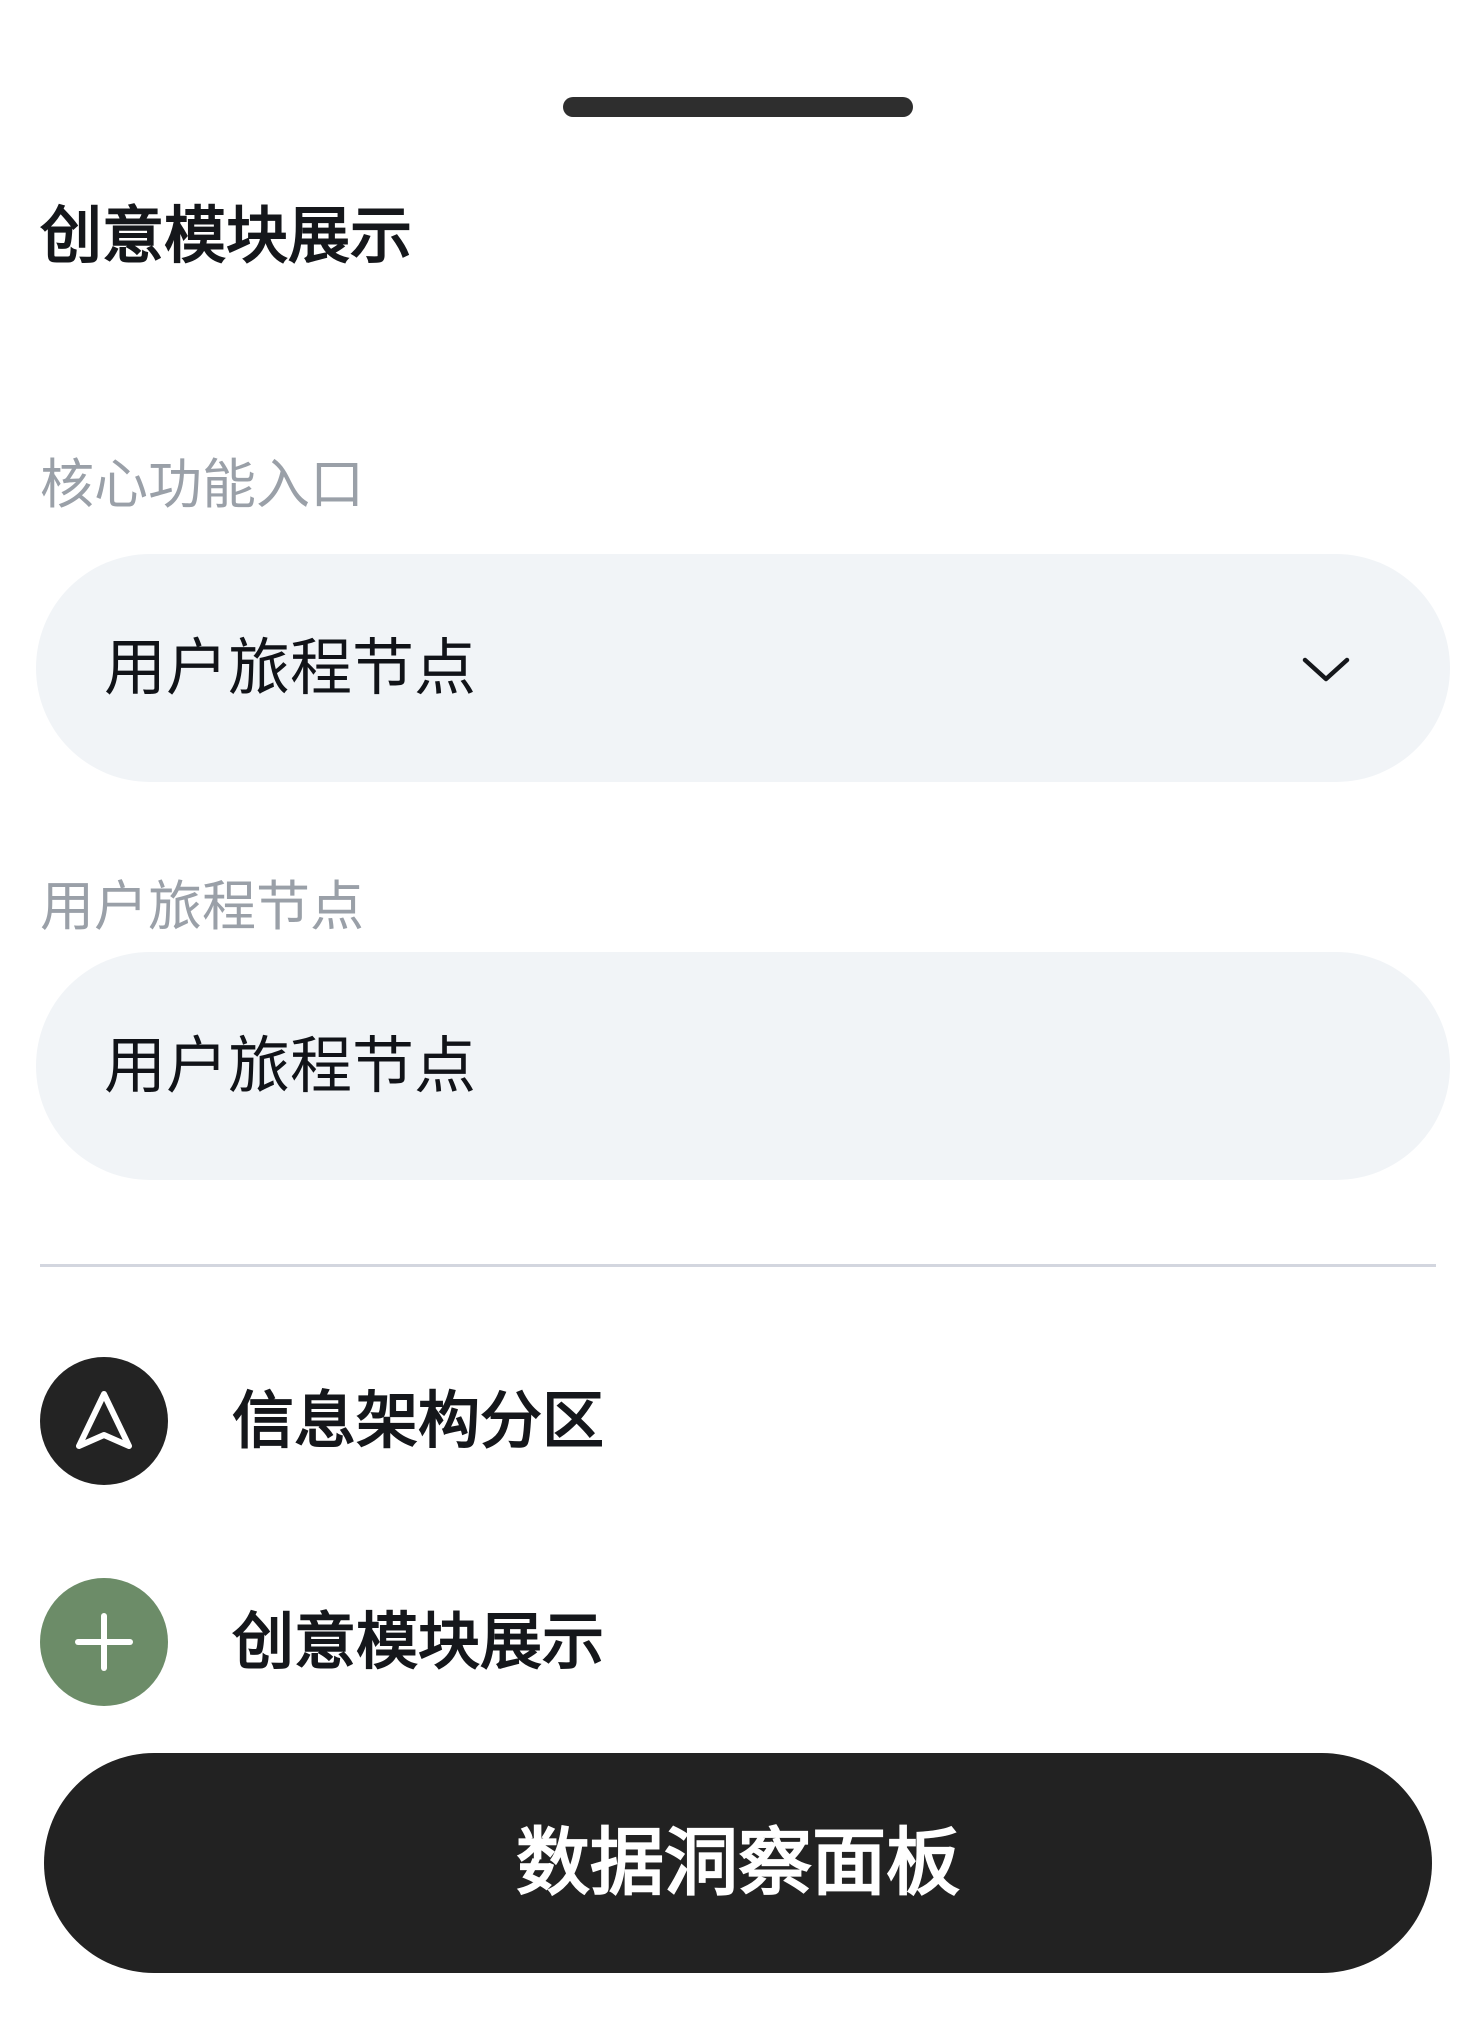 The width and height of the screenshot is (1476, 2044). Describe the element at coordinates (418, 1641) in the screenshot. I see `action-label: 创意模块展示` at that location.